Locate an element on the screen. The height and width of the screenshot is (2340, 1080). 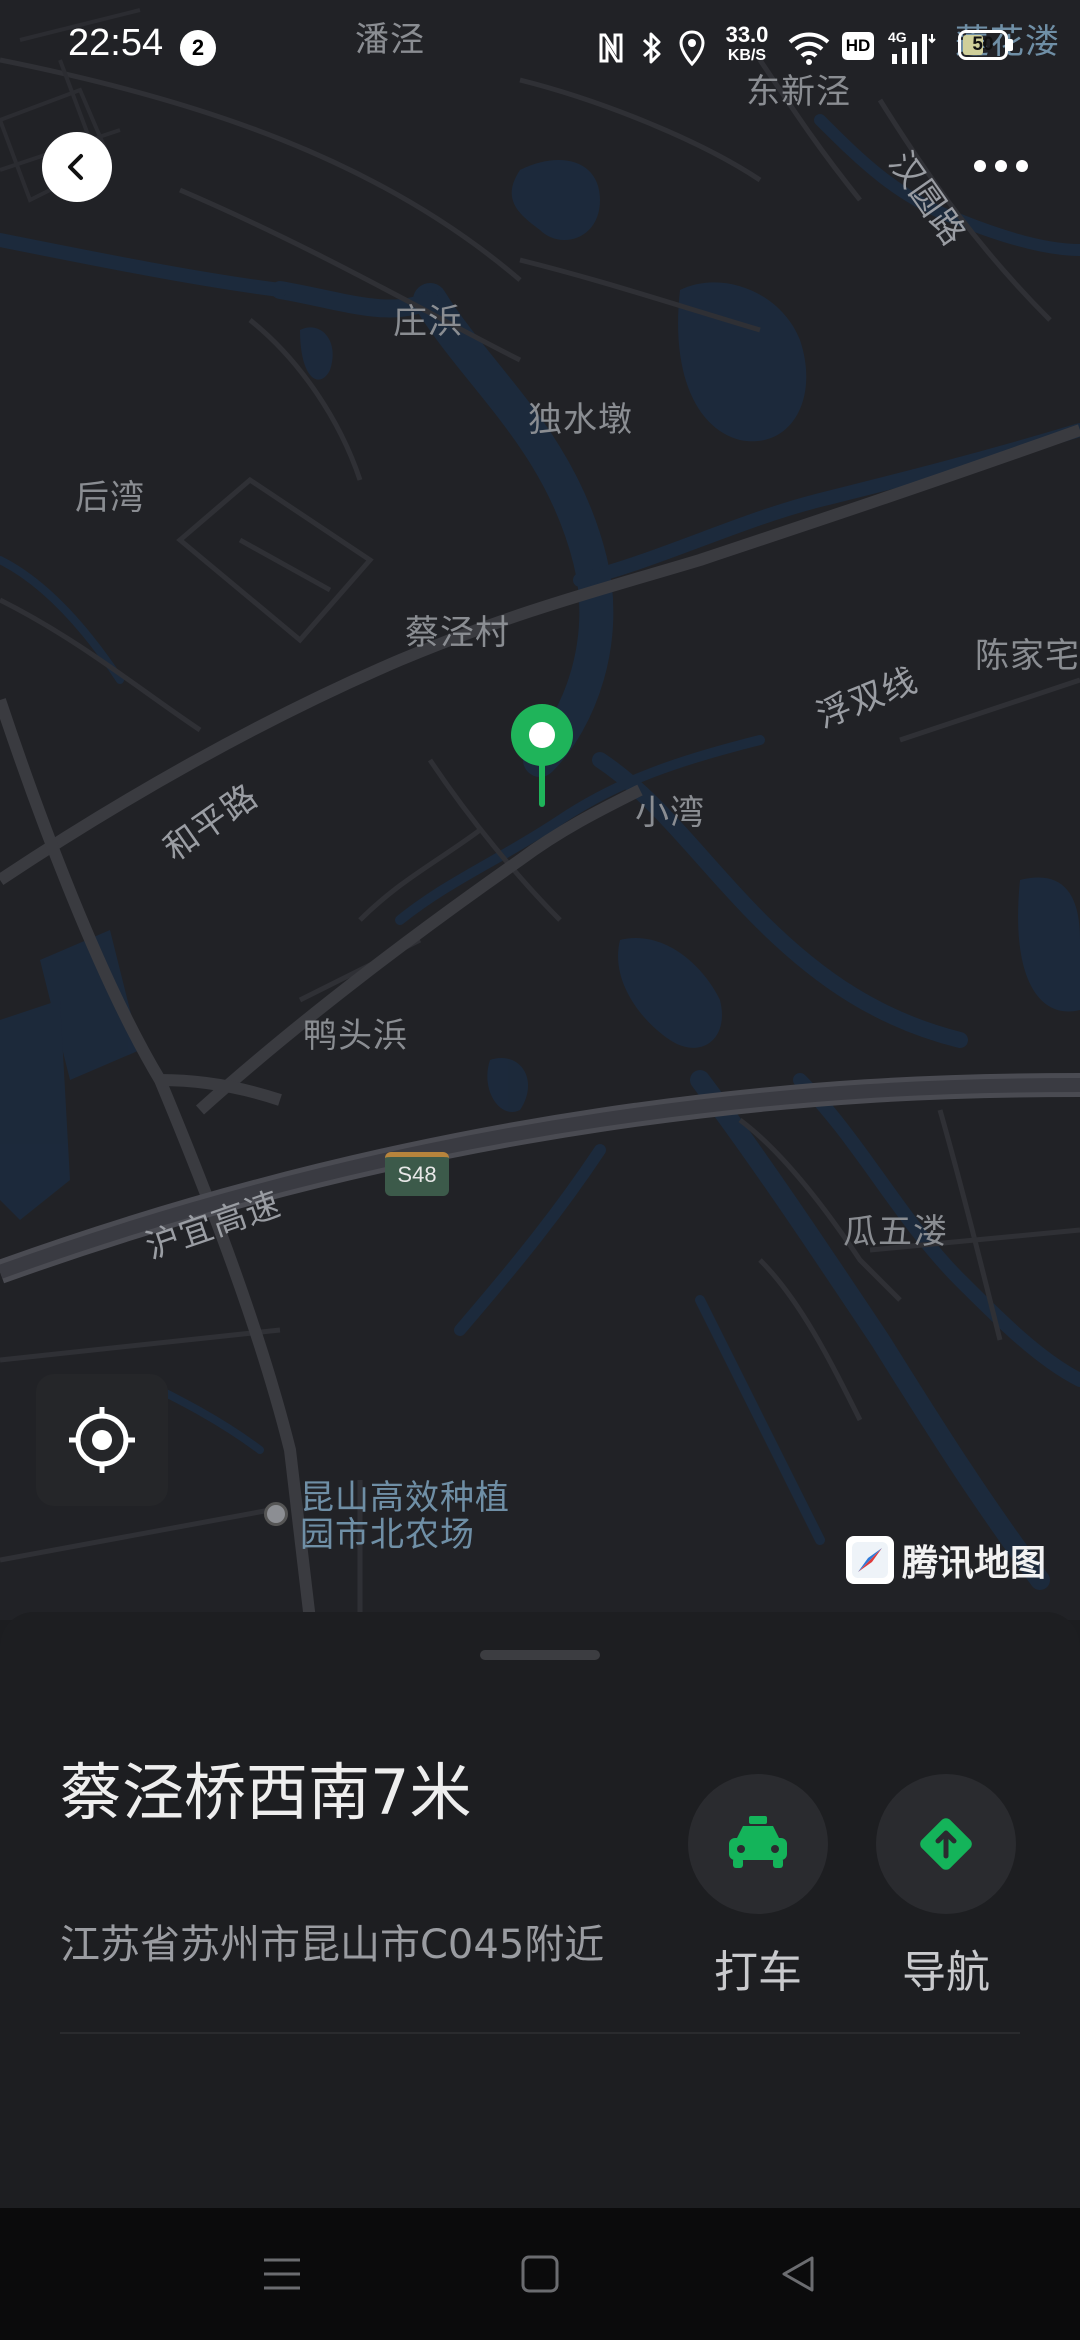
system-nav-bar is located at coordinates (540, 2274).